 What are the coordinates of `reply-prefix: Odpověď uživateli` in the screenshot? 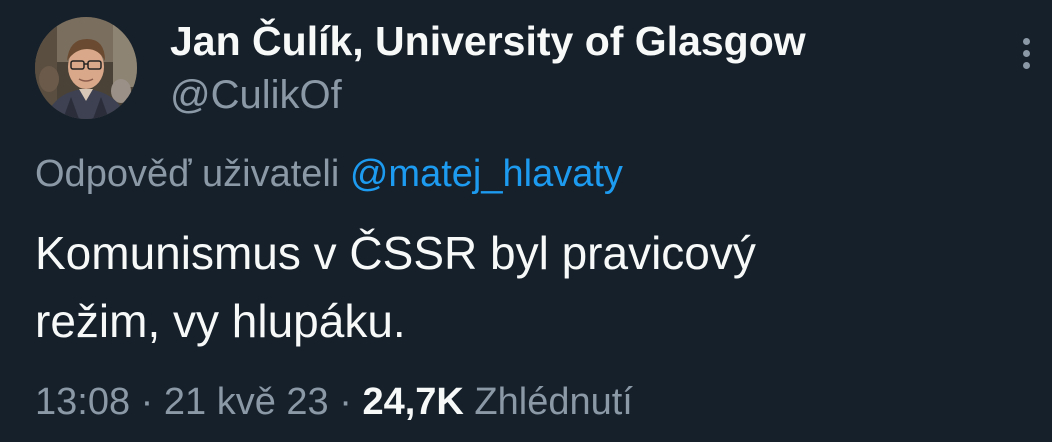 It's located at (187, 174).